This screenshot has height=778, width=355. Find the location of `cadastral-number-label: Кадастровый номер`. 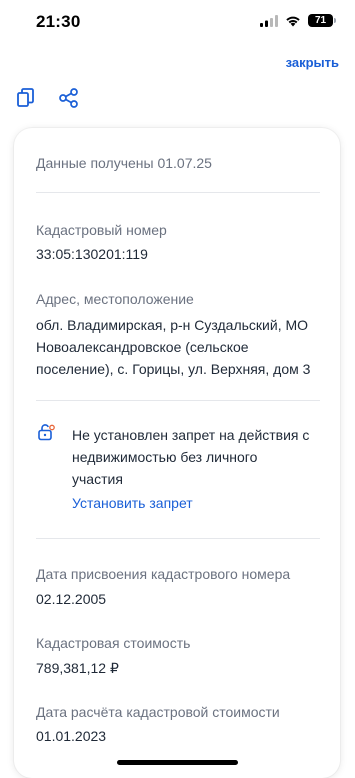

cadastral-number-label: Кадастровый номер is located at coordinates (101, 230).